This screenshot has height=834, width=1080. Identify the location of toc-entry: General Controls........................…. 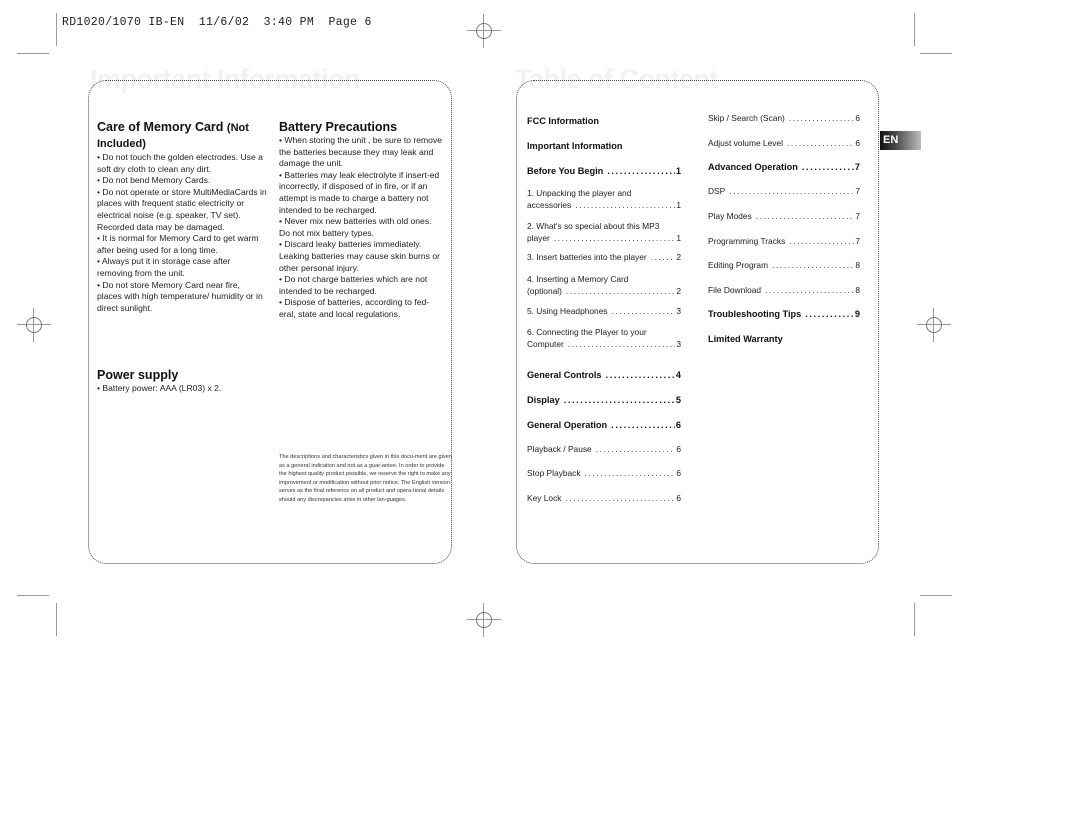
(604, 375).